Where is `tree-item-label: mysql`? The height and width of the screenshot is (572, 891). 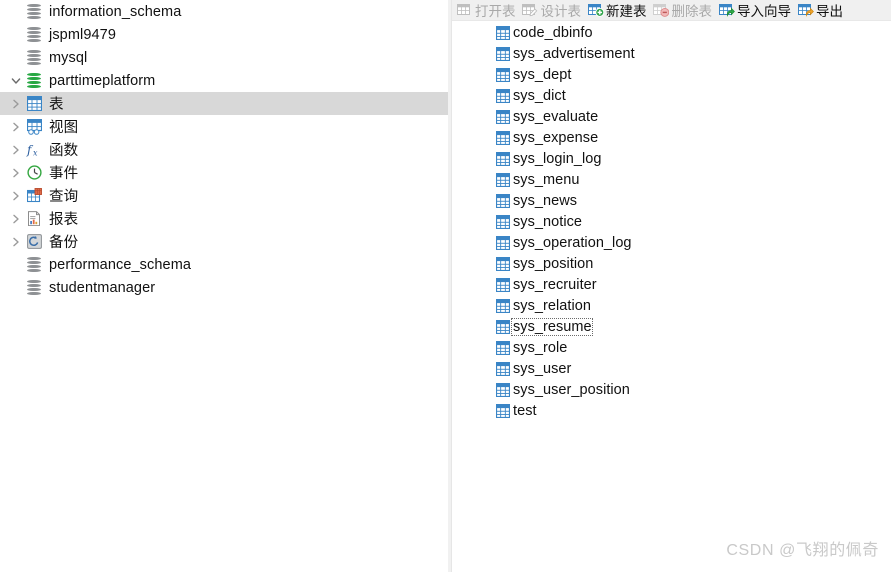
tree-item-label: mysql is located at coordinates (68, 57).